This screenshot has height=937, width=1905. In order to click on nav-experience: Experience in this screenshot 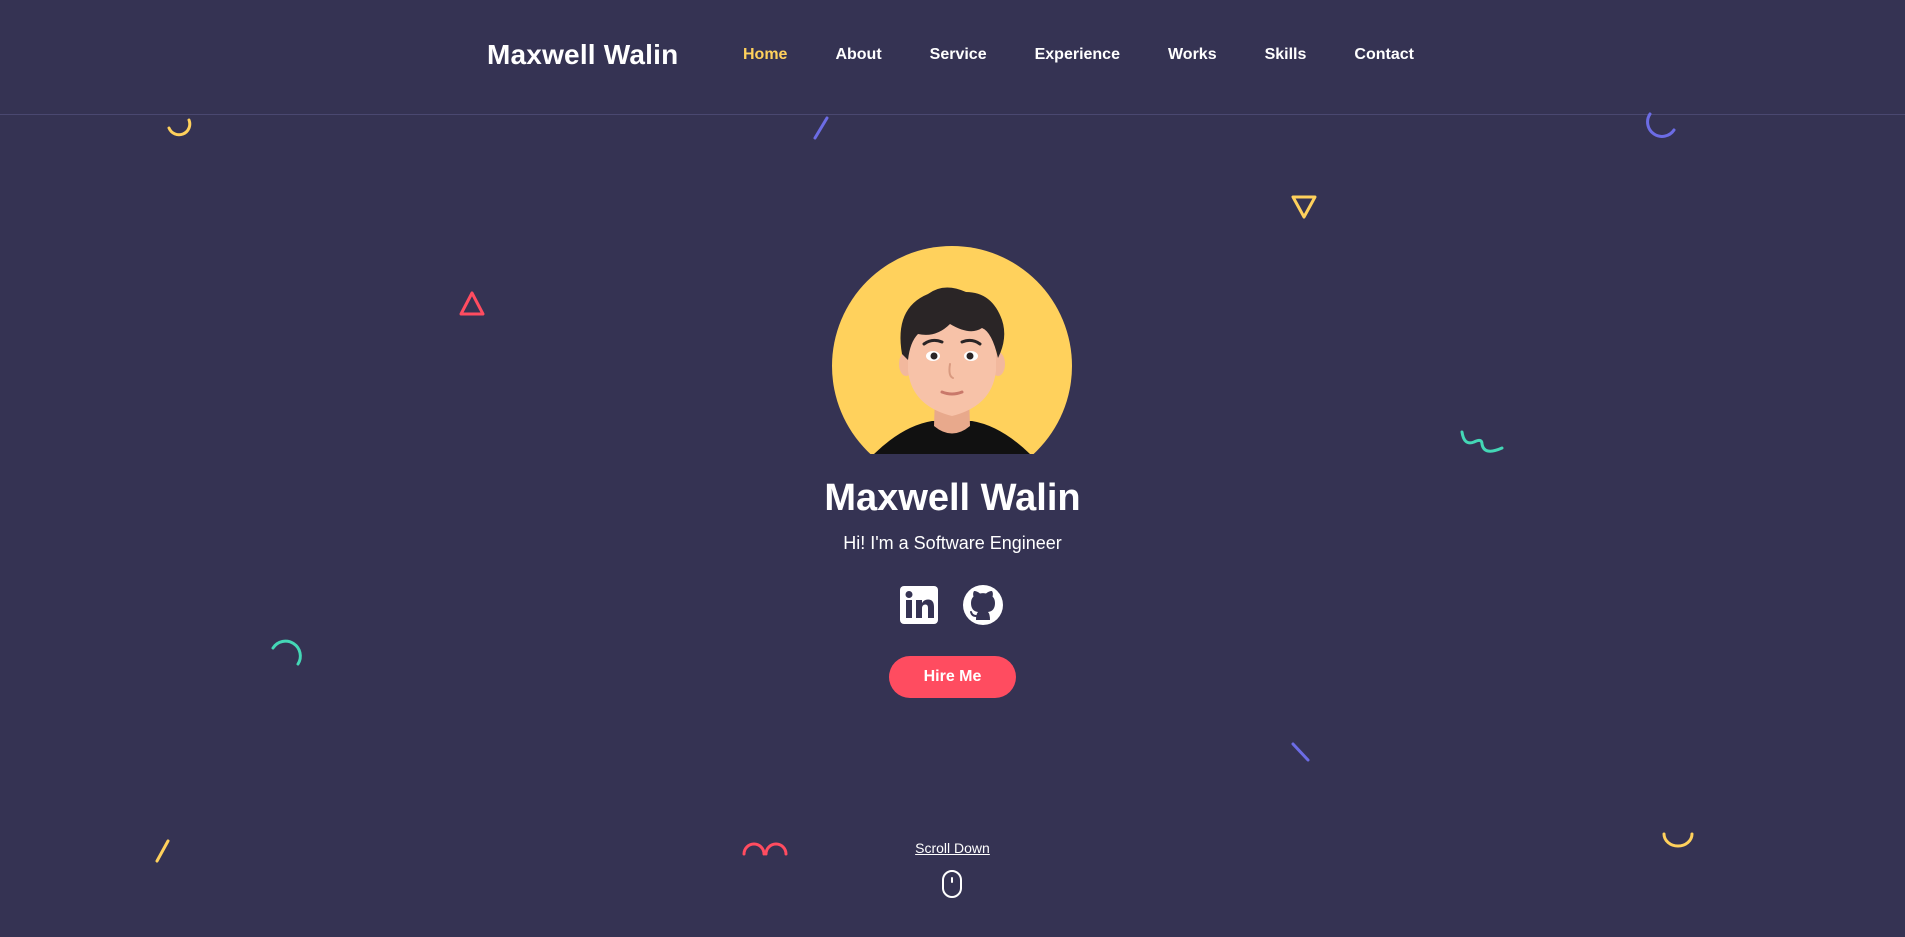, I will do `click(1077, 55)`.